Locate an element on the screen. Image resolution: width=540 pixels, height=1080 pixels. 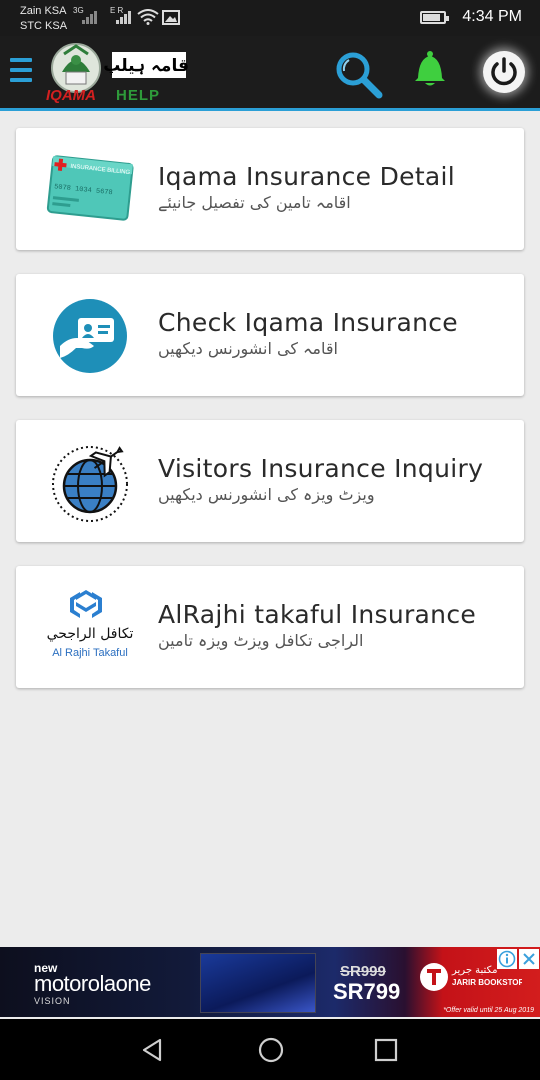
insurance-card-icon: INSURANCE BILLING 5078 1034 5678 is located at coordinates (90, 188).